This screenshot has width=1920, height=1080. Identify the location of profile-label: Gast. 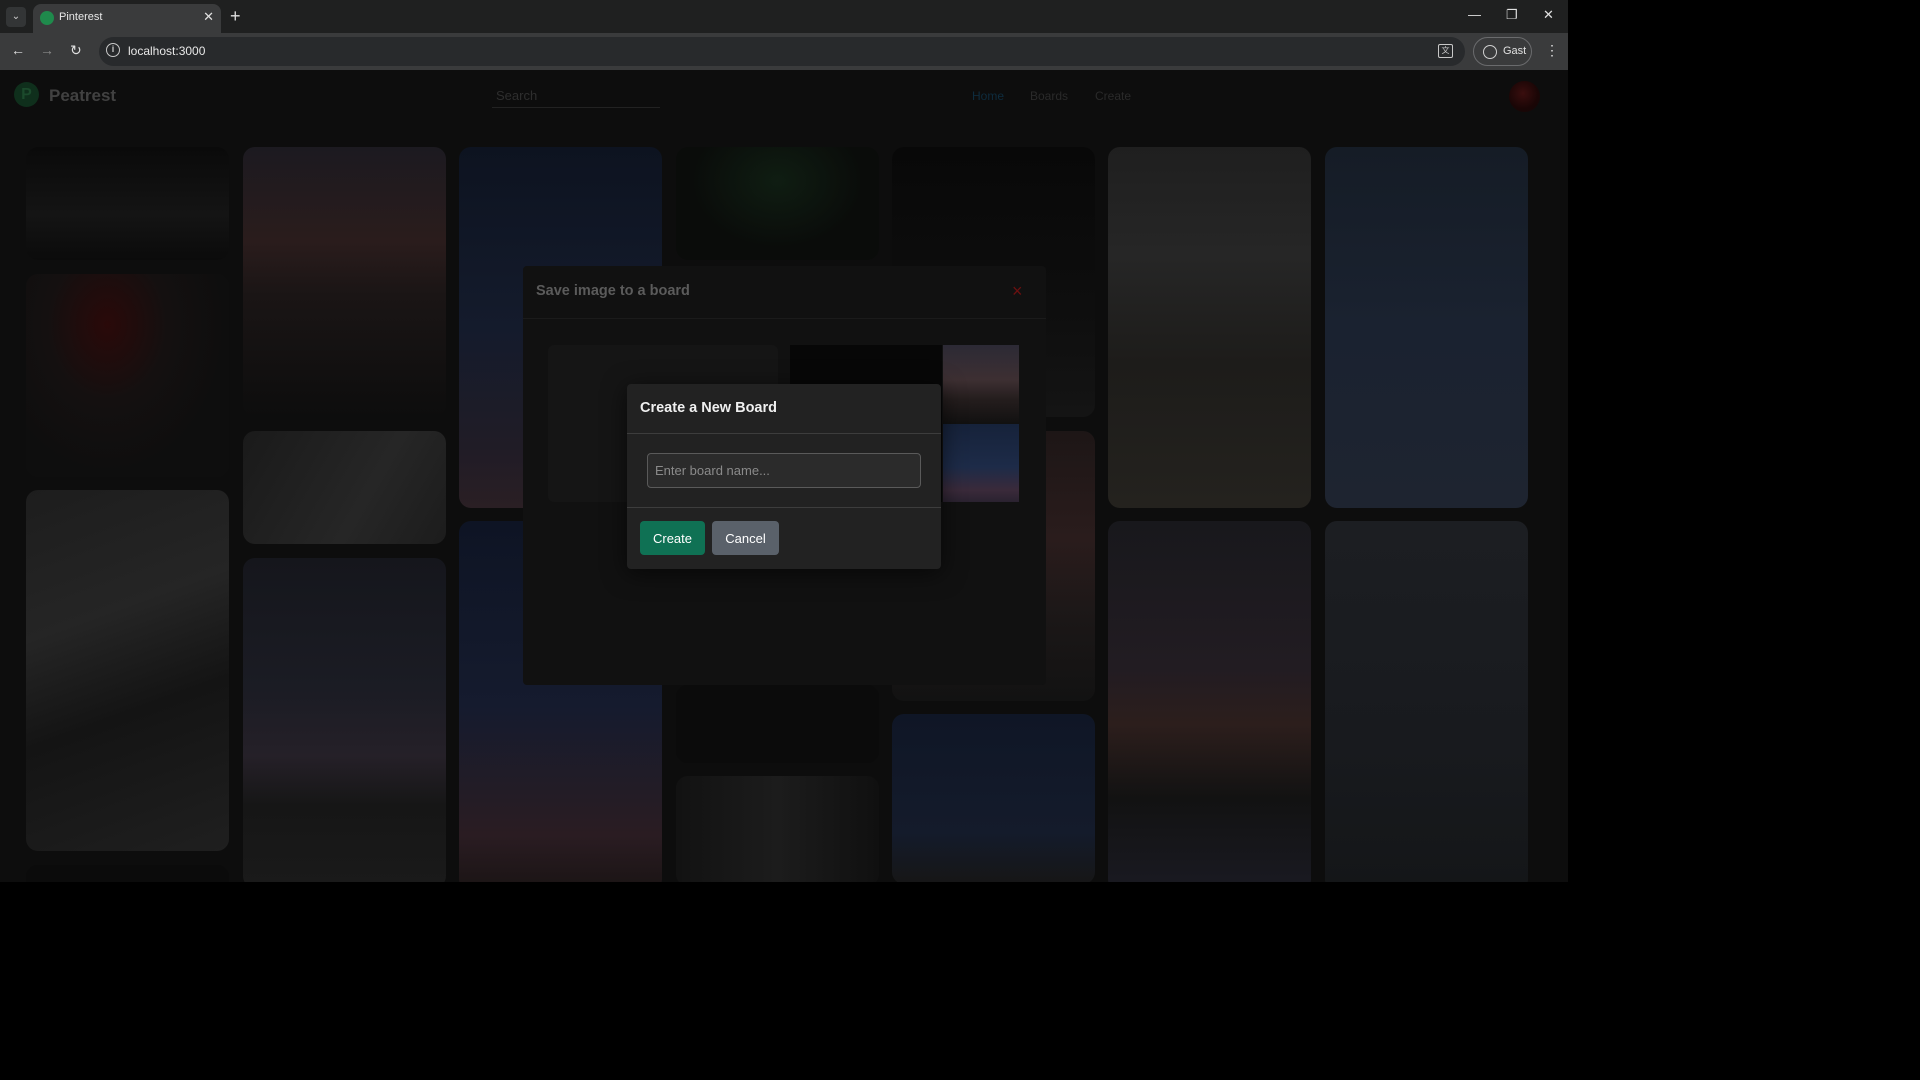
(1515, 51).